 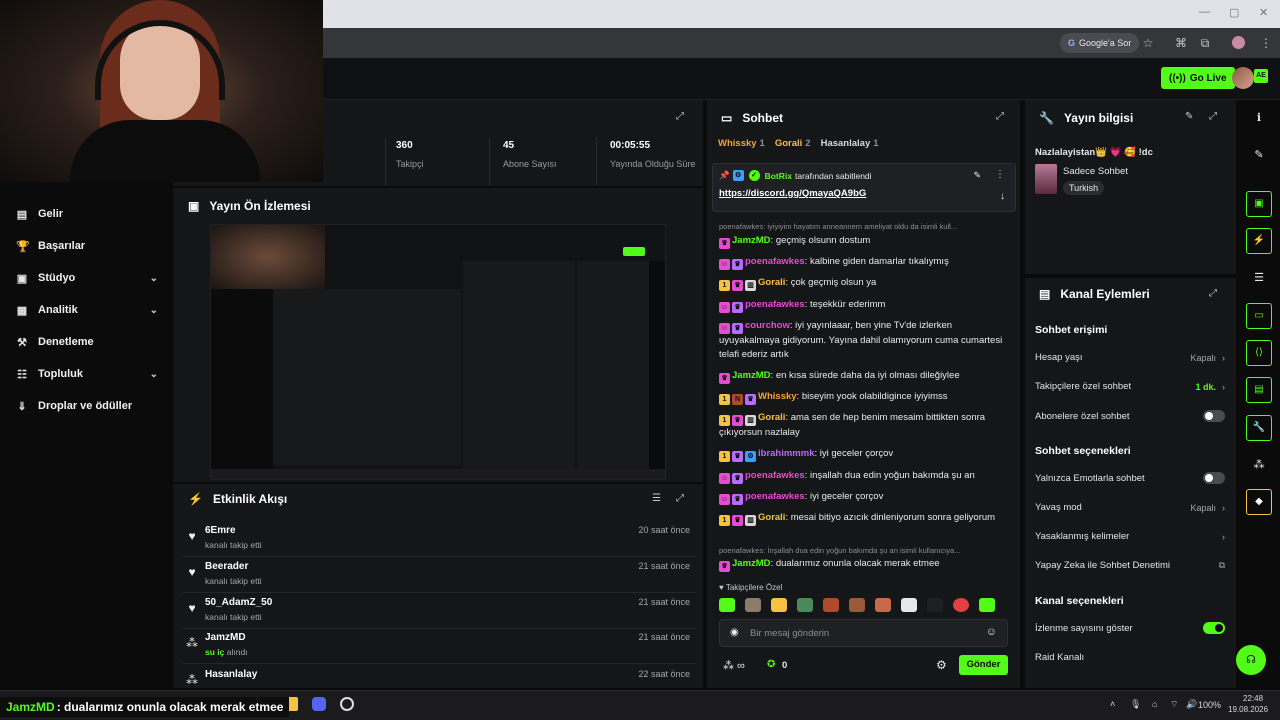 What do you see at coordinates (1259, 353) in the screenshot?
I see `code-icon: ⟨⟩` at bounding box center [1259, 353].